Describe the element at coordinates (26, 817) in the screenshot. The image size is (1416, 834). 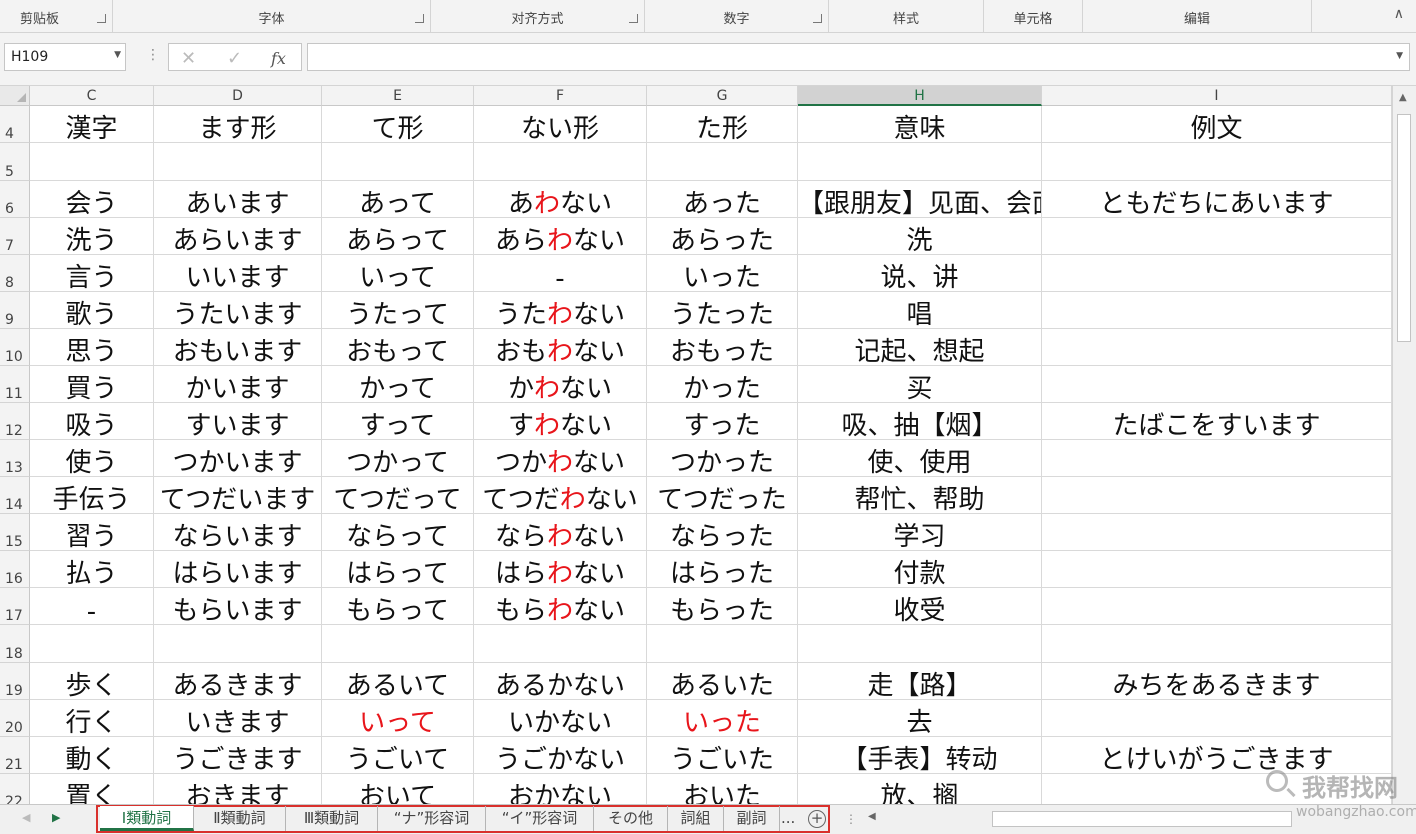
I see `previous-sheet-icon: ◀` at that location.